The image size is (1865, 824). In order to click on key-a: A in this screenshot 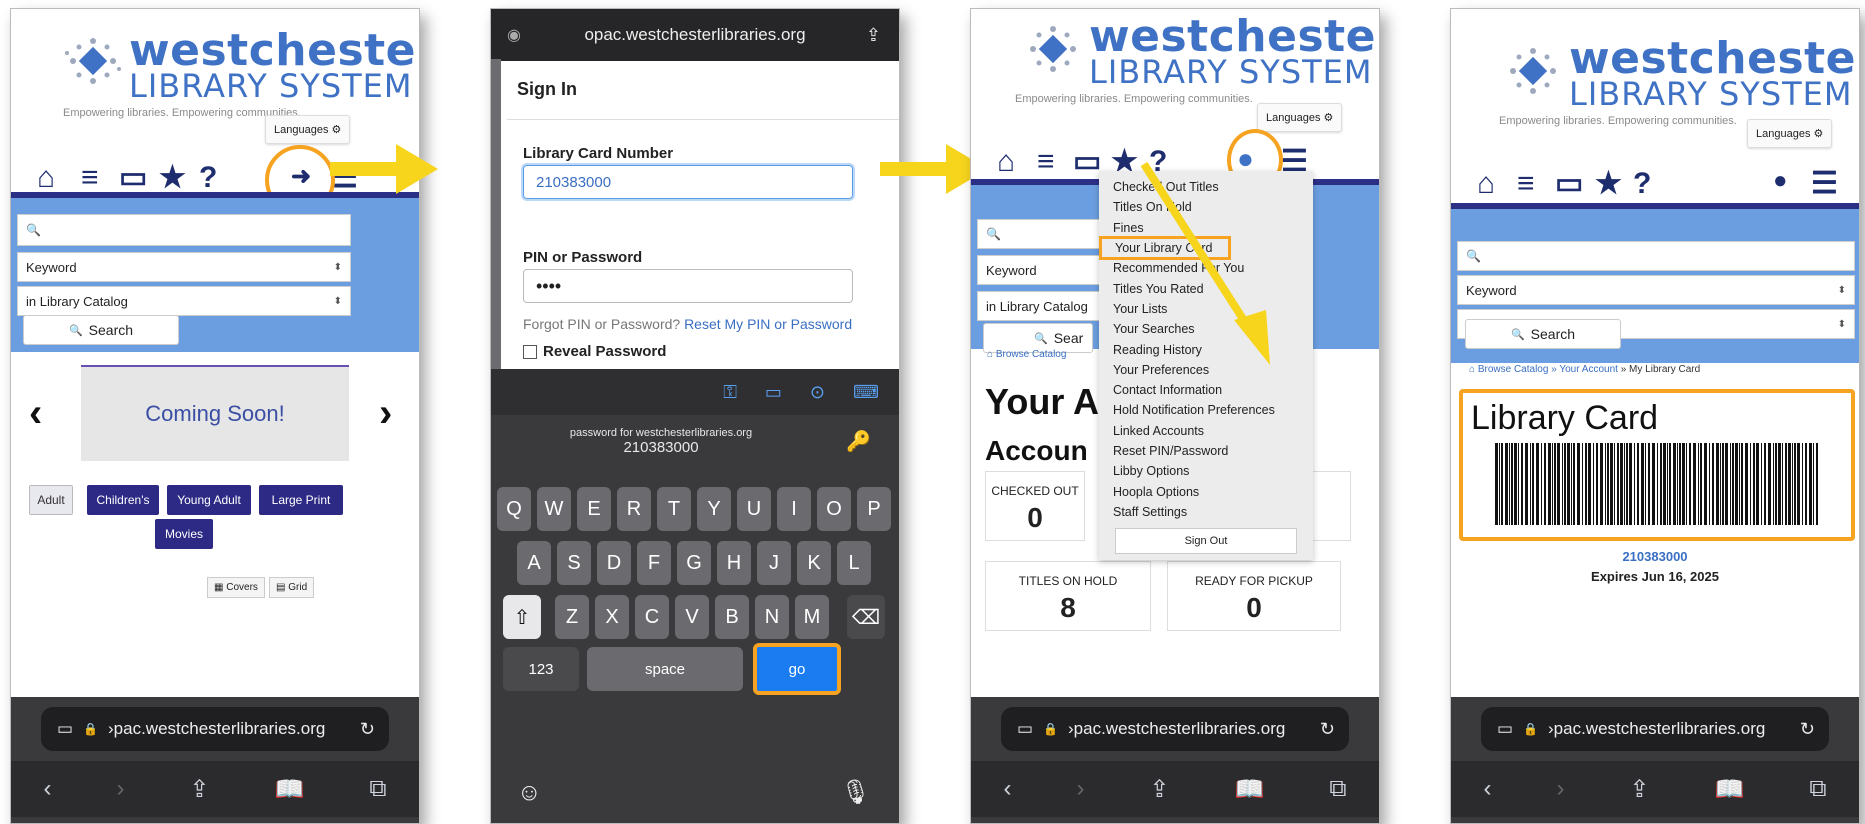, I will do `click(534, 563)`.